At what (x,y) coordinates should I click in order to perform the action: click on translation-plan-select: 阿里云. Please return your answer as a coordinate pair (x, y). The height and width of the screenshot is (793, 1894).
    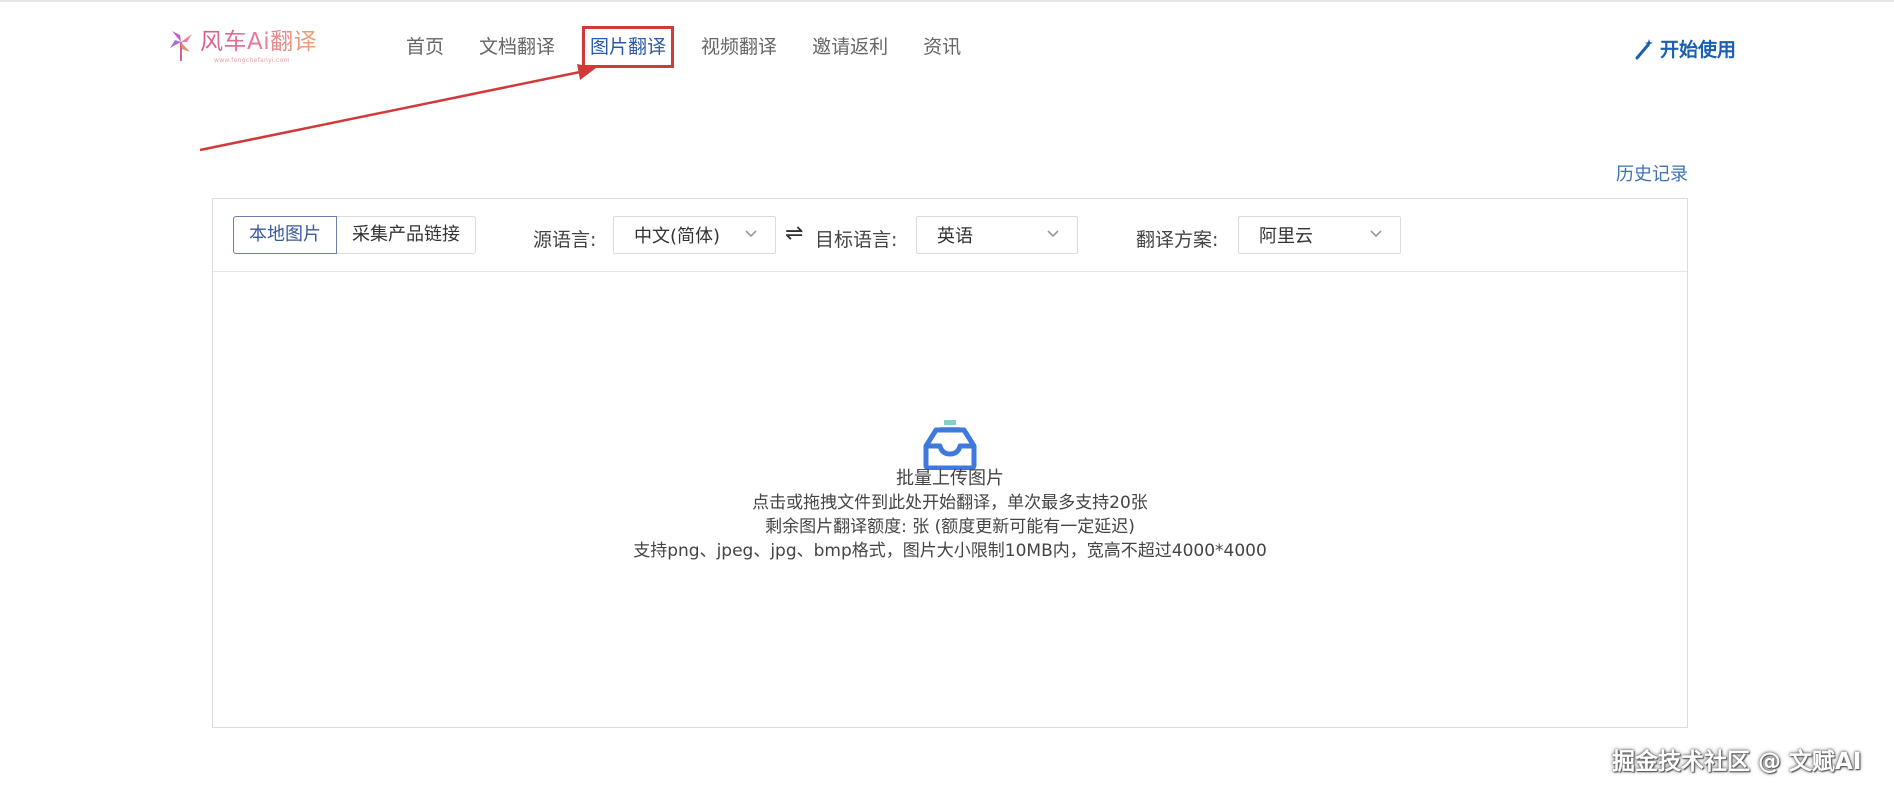
    Looking at the image, I should click on (1319, 235).